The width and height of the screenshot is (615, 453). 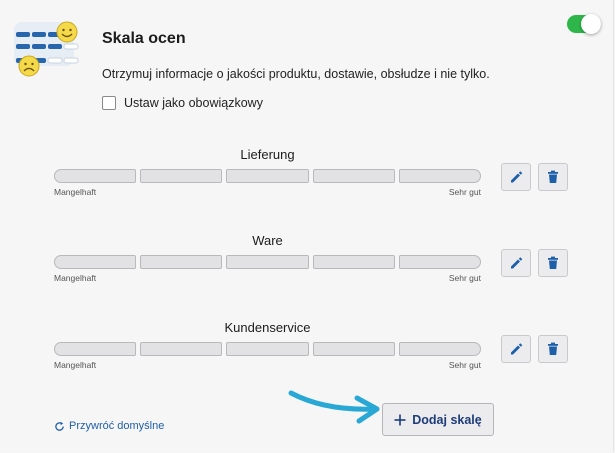 I want to click on restore-defaults-label: Przywróć domyślne, so click(x=117, y=426).